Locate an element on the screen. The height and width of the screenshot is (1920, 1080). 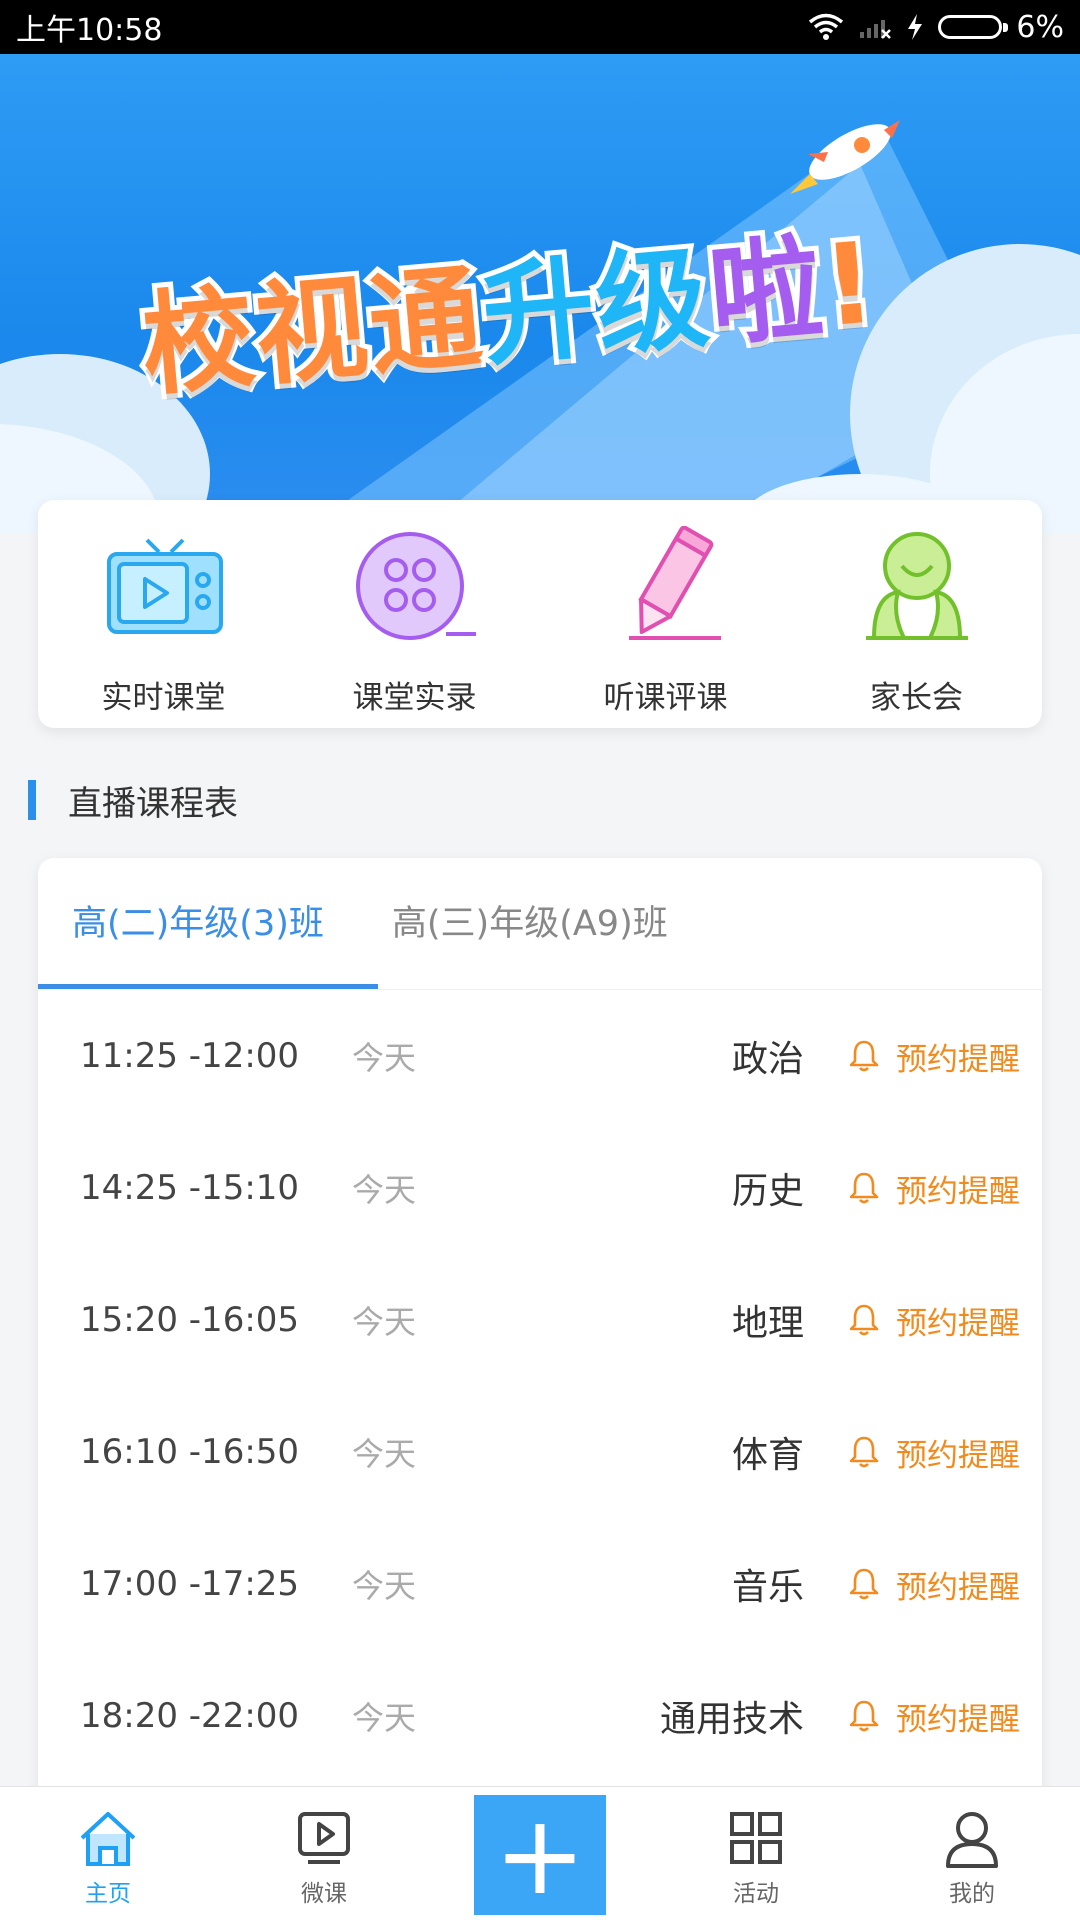
parents-icon is located at coordinates (916, 586).